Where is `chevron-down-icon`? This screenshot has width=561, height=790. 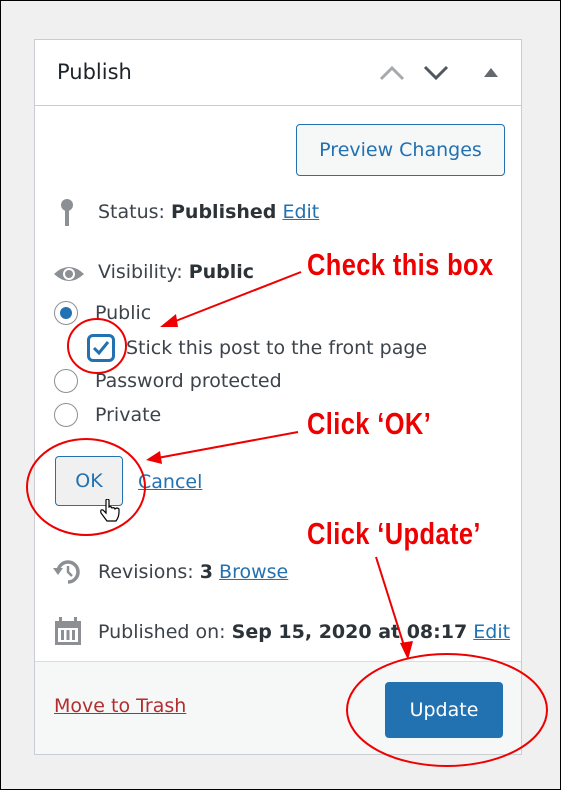 chevron-down-icon is located at coordinates (436, 73).